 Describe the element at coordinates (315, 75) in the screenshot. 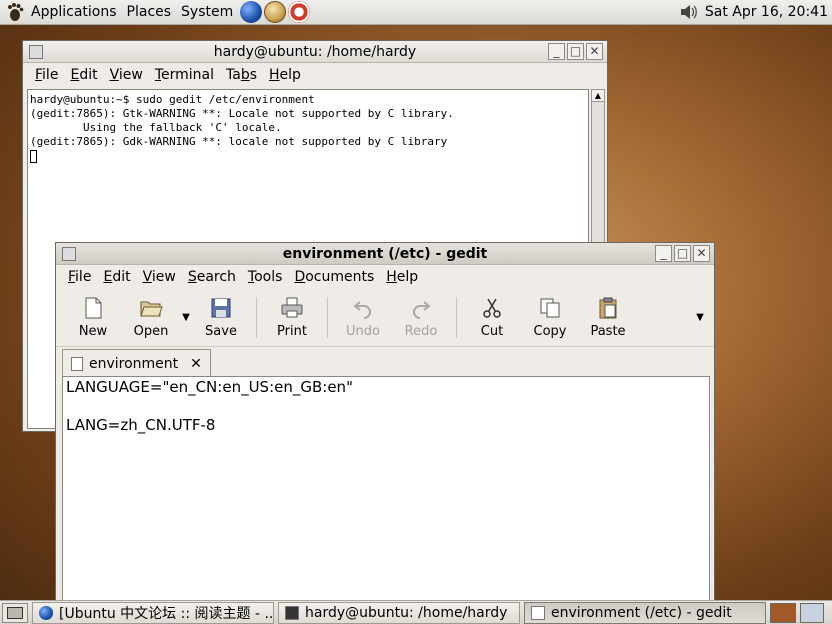

I see `terminal-menubar: File Edit View Terminal Tabs Help` at that location.